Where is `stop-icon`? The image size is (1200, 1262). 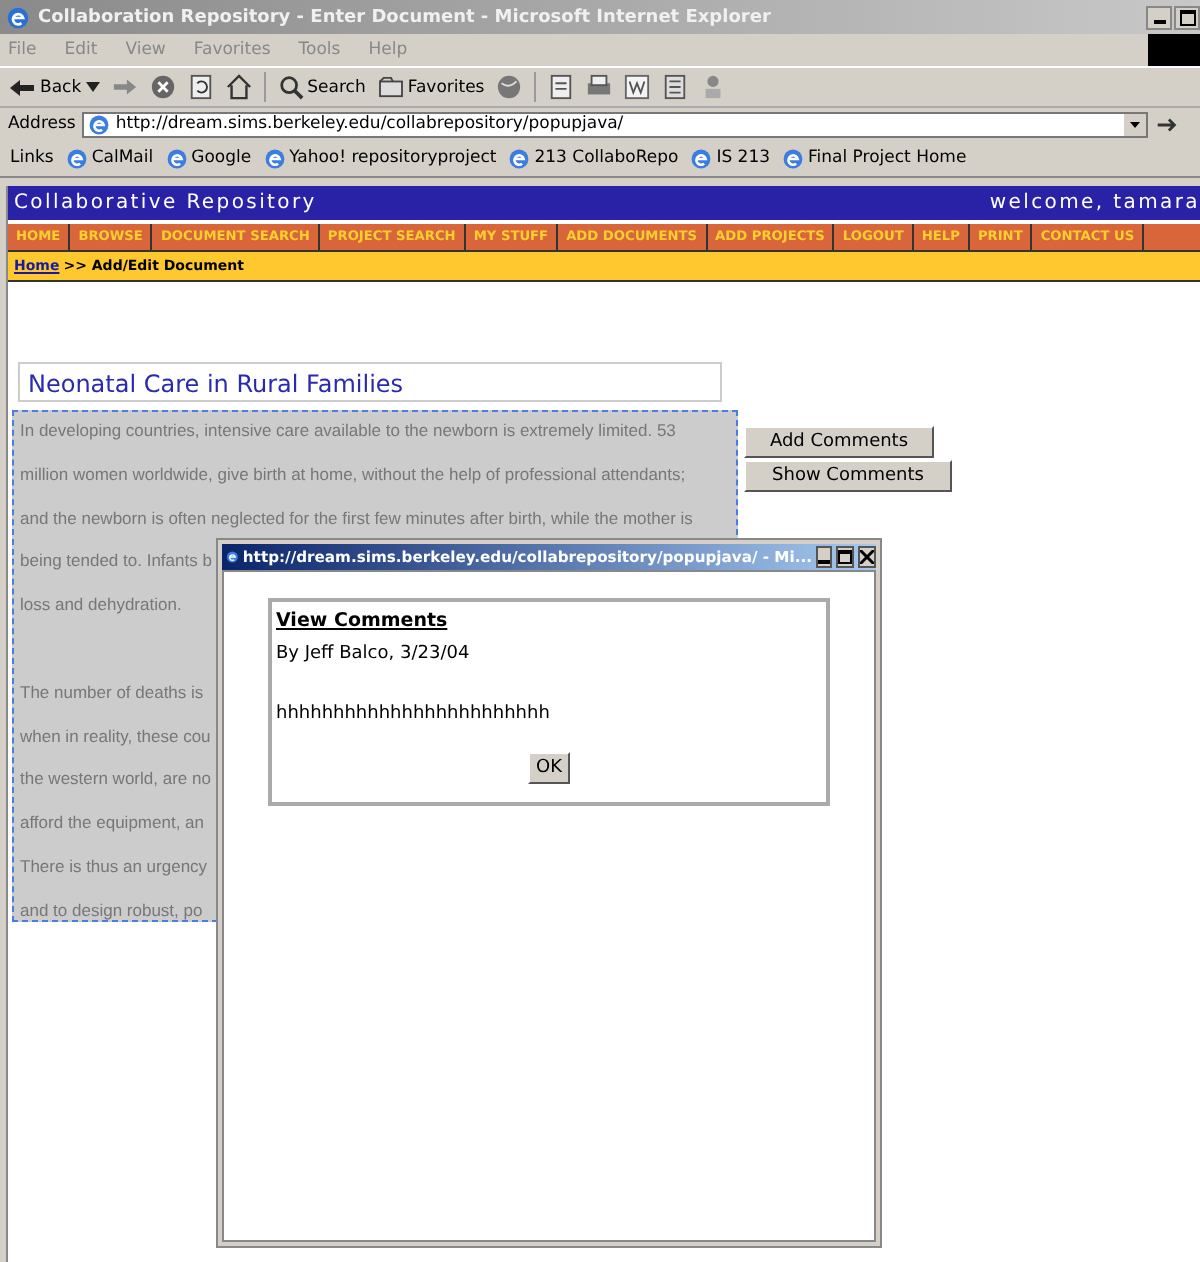
stop-icon is located at coordinates (162, 87).